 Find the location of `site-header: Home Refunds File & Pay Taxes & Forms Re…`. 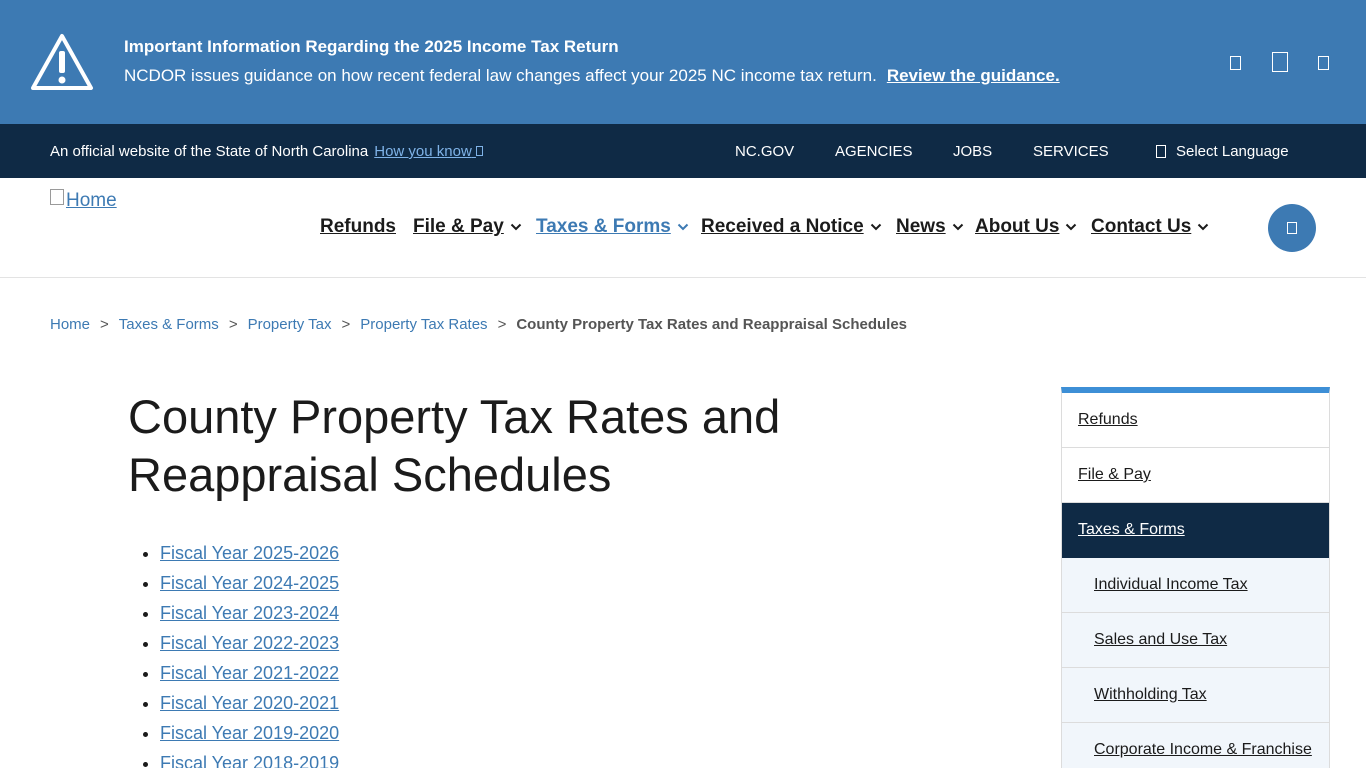

site-header: Home Refunds File & Pay Taxes & Forms Re… is located at coordinates (683, 228).